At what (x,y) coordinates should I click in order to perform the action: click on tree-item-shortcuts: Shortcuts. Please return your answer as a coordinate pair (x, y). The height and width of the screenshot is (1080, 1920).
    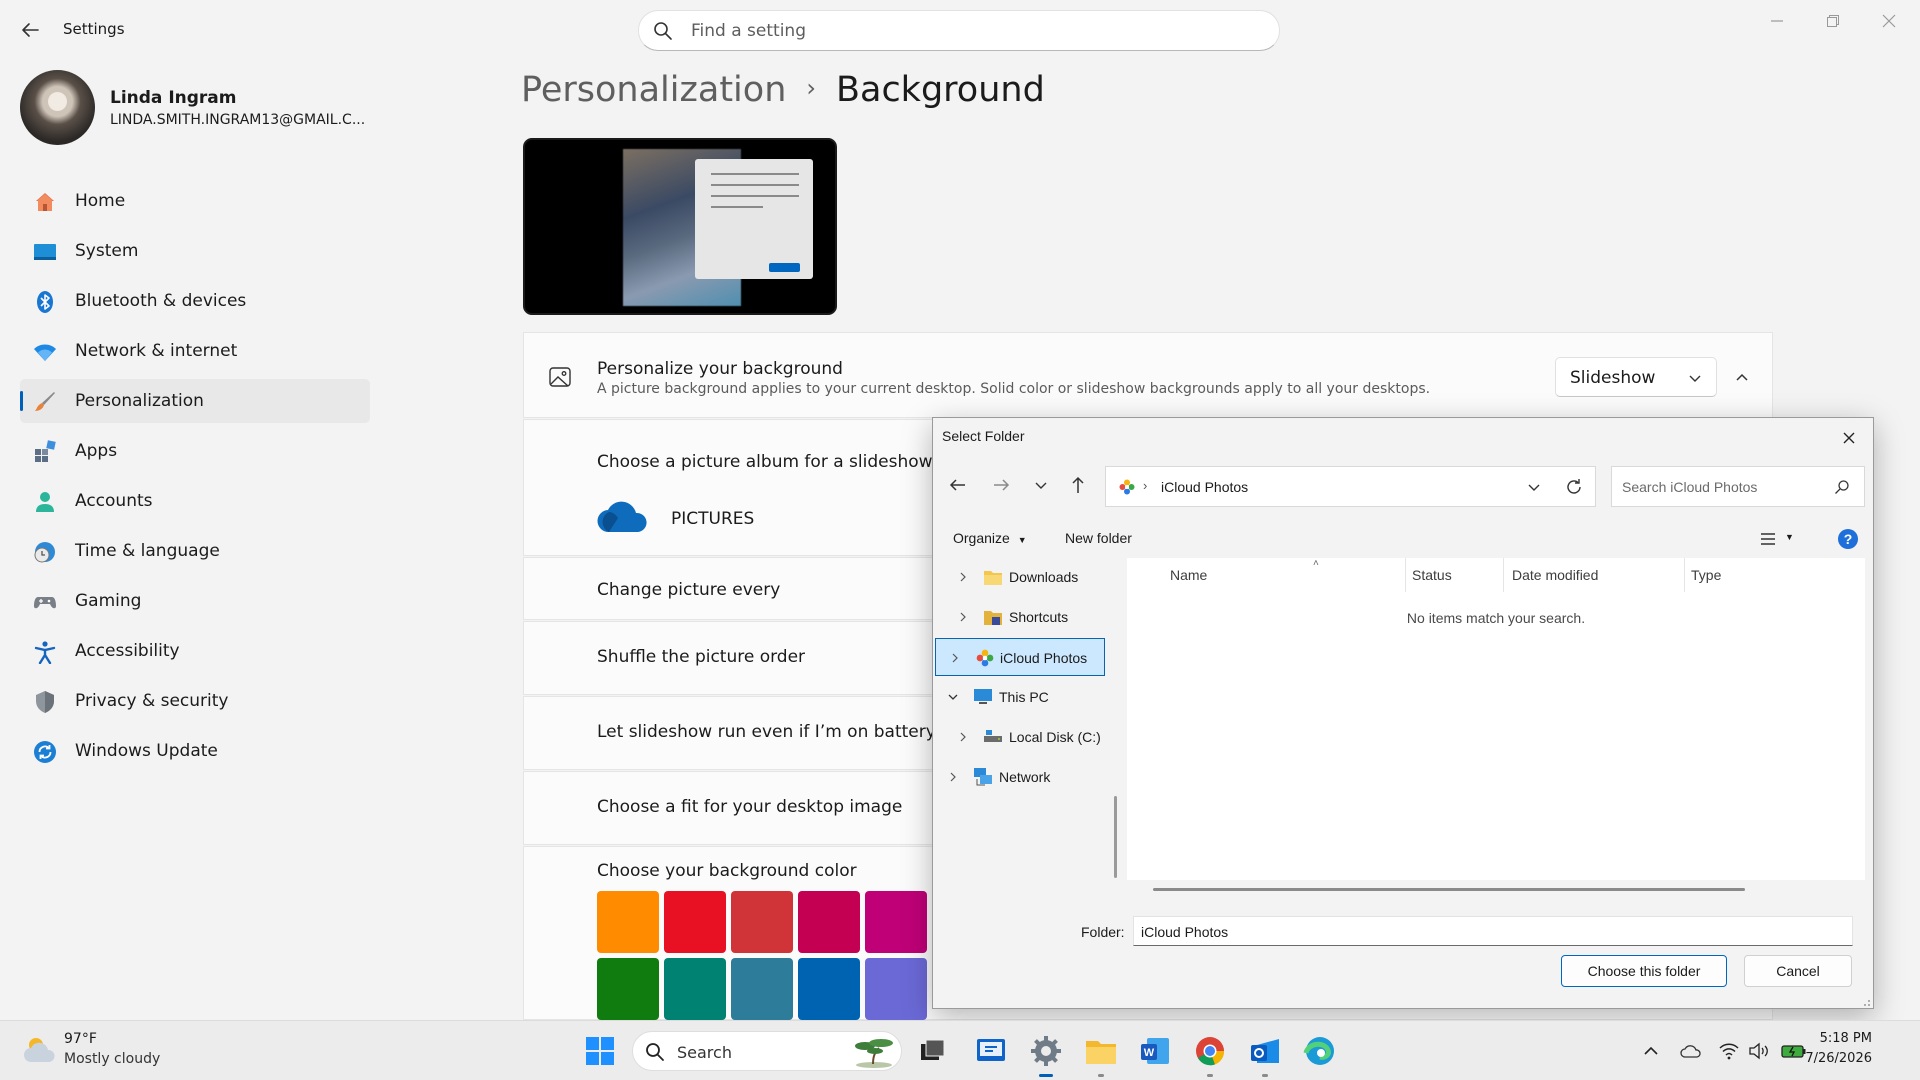
    Looking at the image, I should click on (1019, 617).